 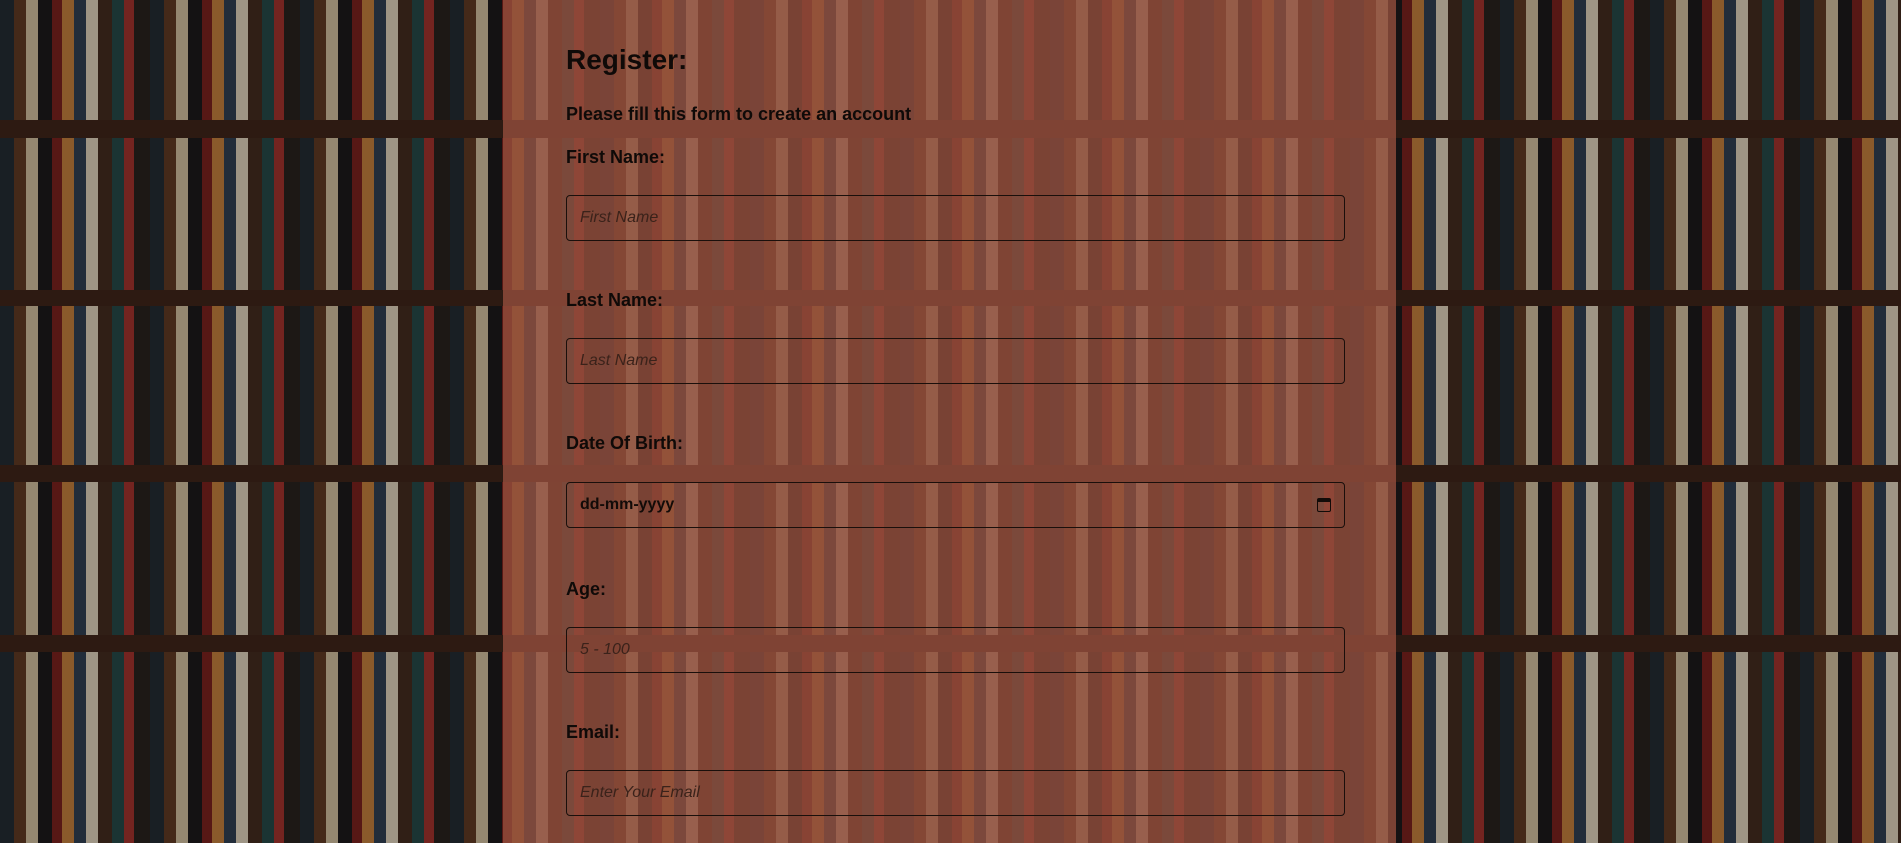 I want to click on date-of-birth-label: Date Of Birth:, so click(x=624, y=443).